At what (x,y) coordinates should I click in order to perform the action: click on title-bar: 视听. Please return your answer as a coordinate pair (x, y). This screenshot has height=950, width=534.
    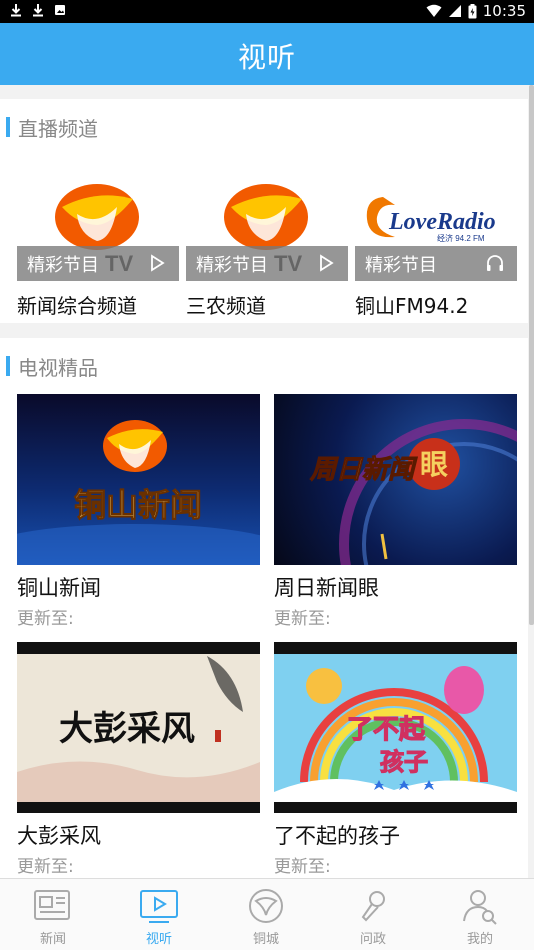
    Looking at the image, I should click on (267, 54).